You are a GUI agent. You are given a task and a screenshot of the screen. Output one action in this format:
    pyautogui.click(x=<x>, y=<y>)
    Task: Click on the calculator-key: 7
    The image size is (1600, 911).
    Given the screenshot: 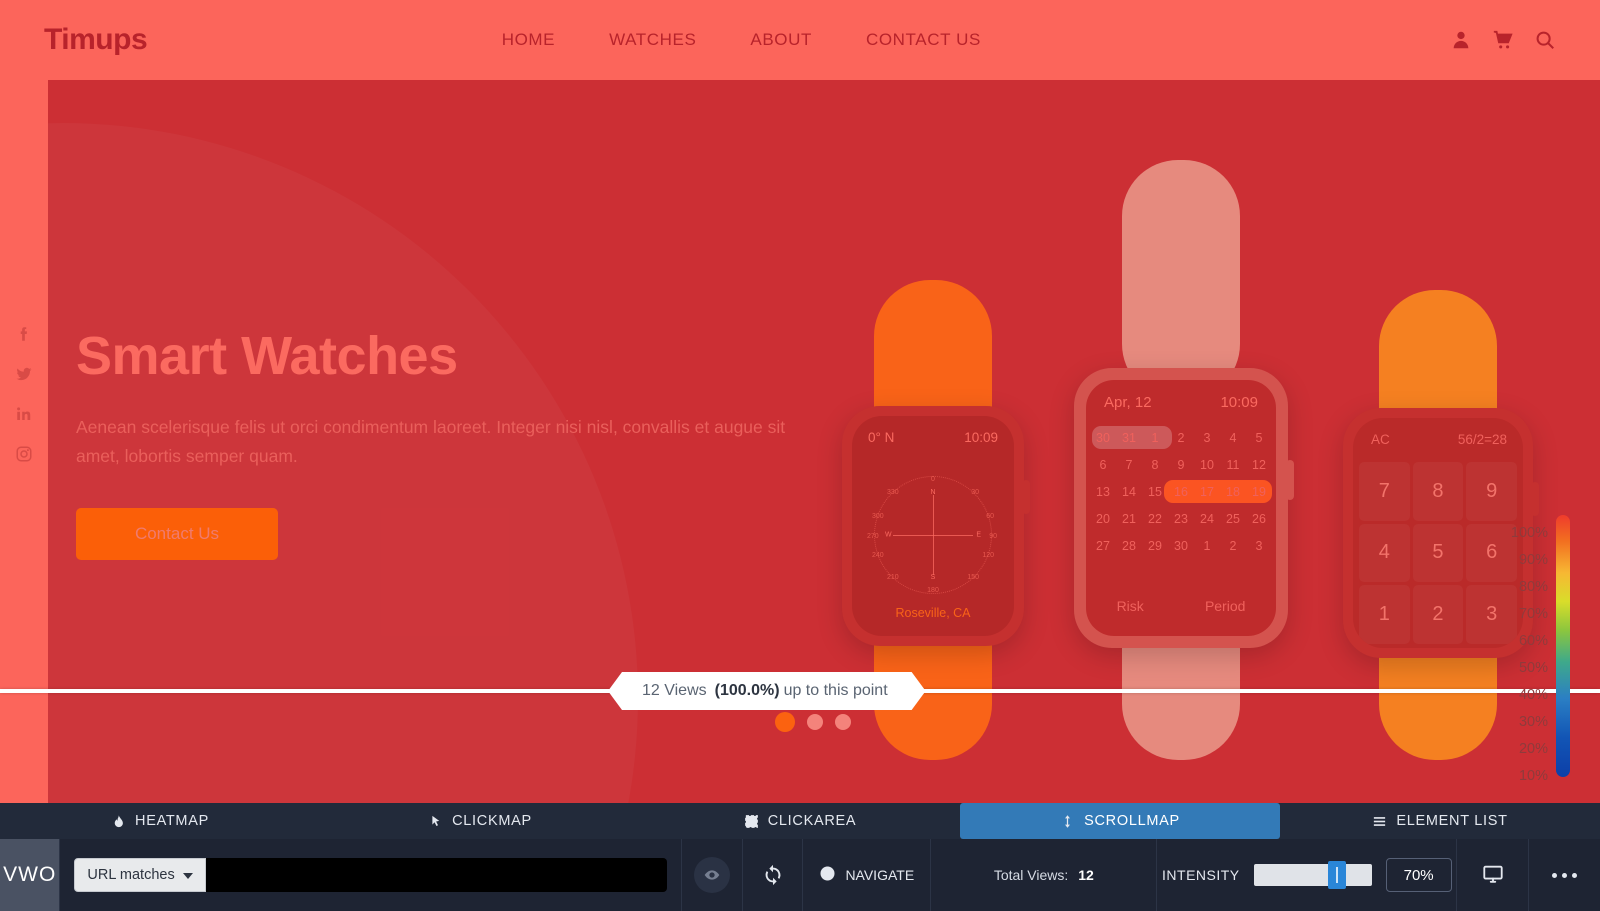 What is the action you would take?
    pyautogui.click(x=1384, y=491)
    